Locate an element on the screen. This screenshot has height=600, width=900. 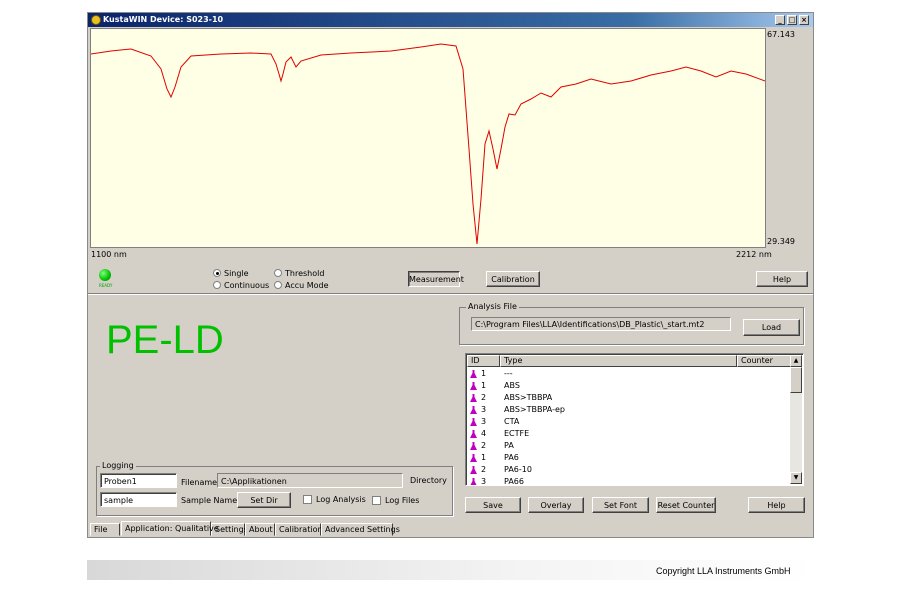
threshold-radio is located at coordinates (278, 273).